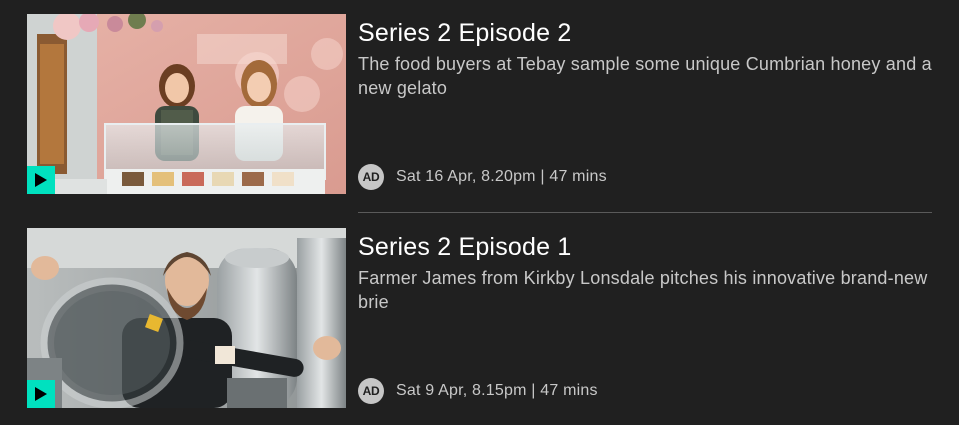  Describe the element at coordinates (501, 176) in the screenshot. I see `broadcast-info: Sat 16 Apr, 8.20pm | 47 mins` at that location.